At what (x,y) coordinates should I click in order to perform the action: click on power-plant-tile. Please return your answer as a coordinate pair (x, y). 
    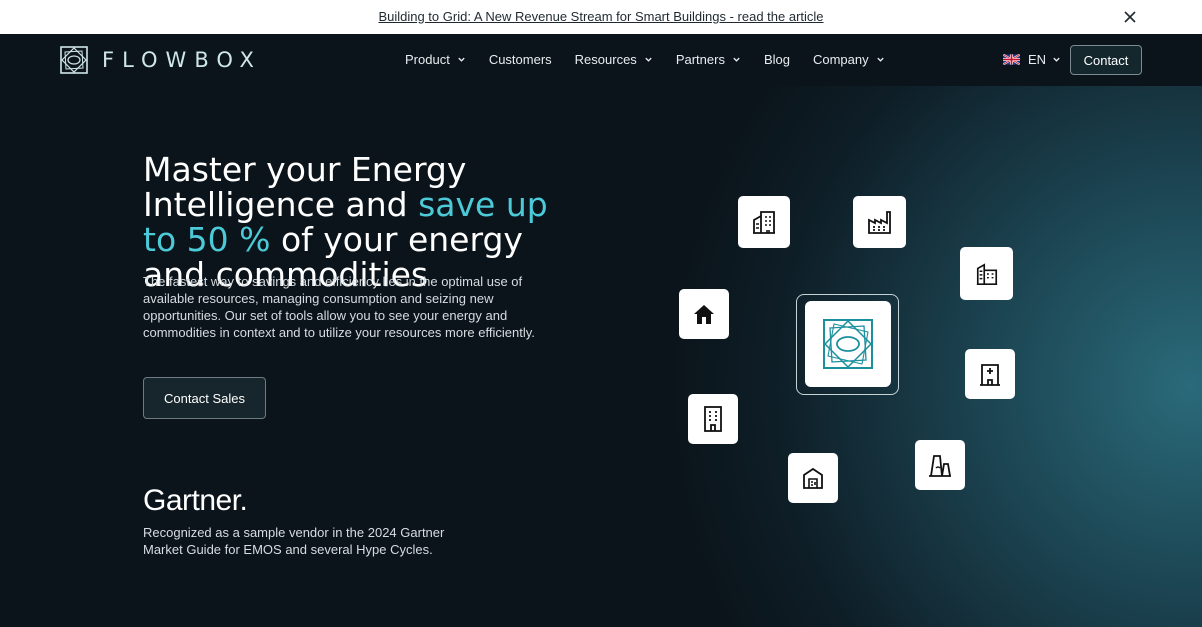
    Looking at the image, I should click on (940, 465).